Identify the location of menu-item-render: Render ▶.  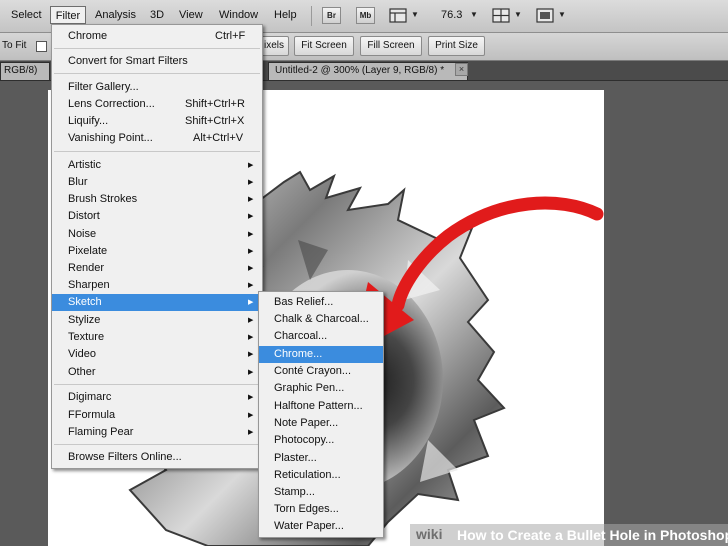
(157, 268).